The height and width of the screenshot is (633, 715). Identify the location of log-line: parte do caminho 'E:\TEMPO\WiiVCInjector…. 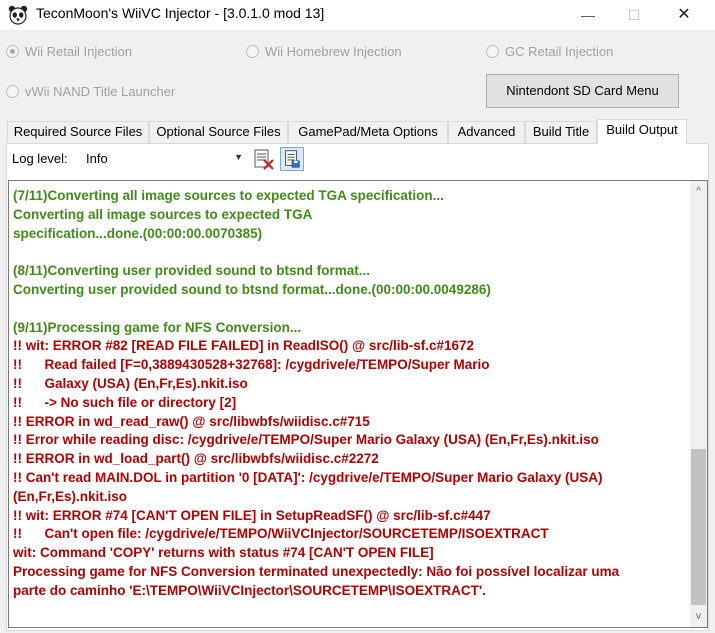
(249, 590).